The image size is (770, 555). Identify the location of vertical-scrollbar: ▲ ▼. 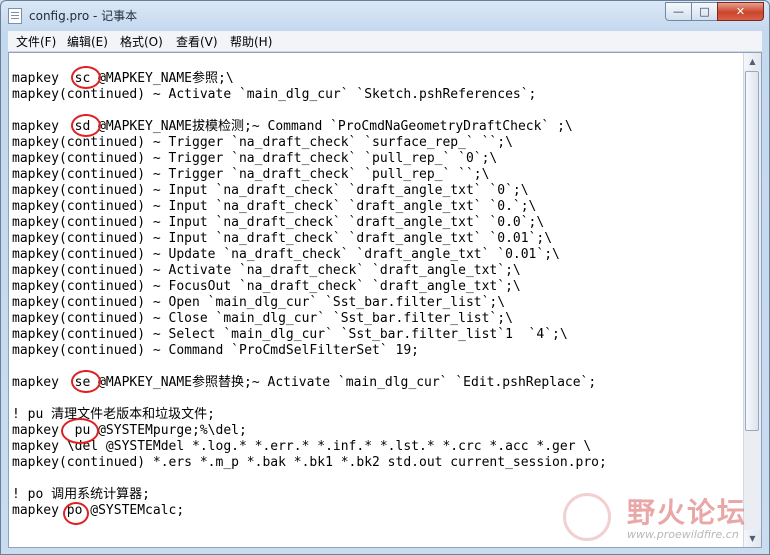
(752, 300).